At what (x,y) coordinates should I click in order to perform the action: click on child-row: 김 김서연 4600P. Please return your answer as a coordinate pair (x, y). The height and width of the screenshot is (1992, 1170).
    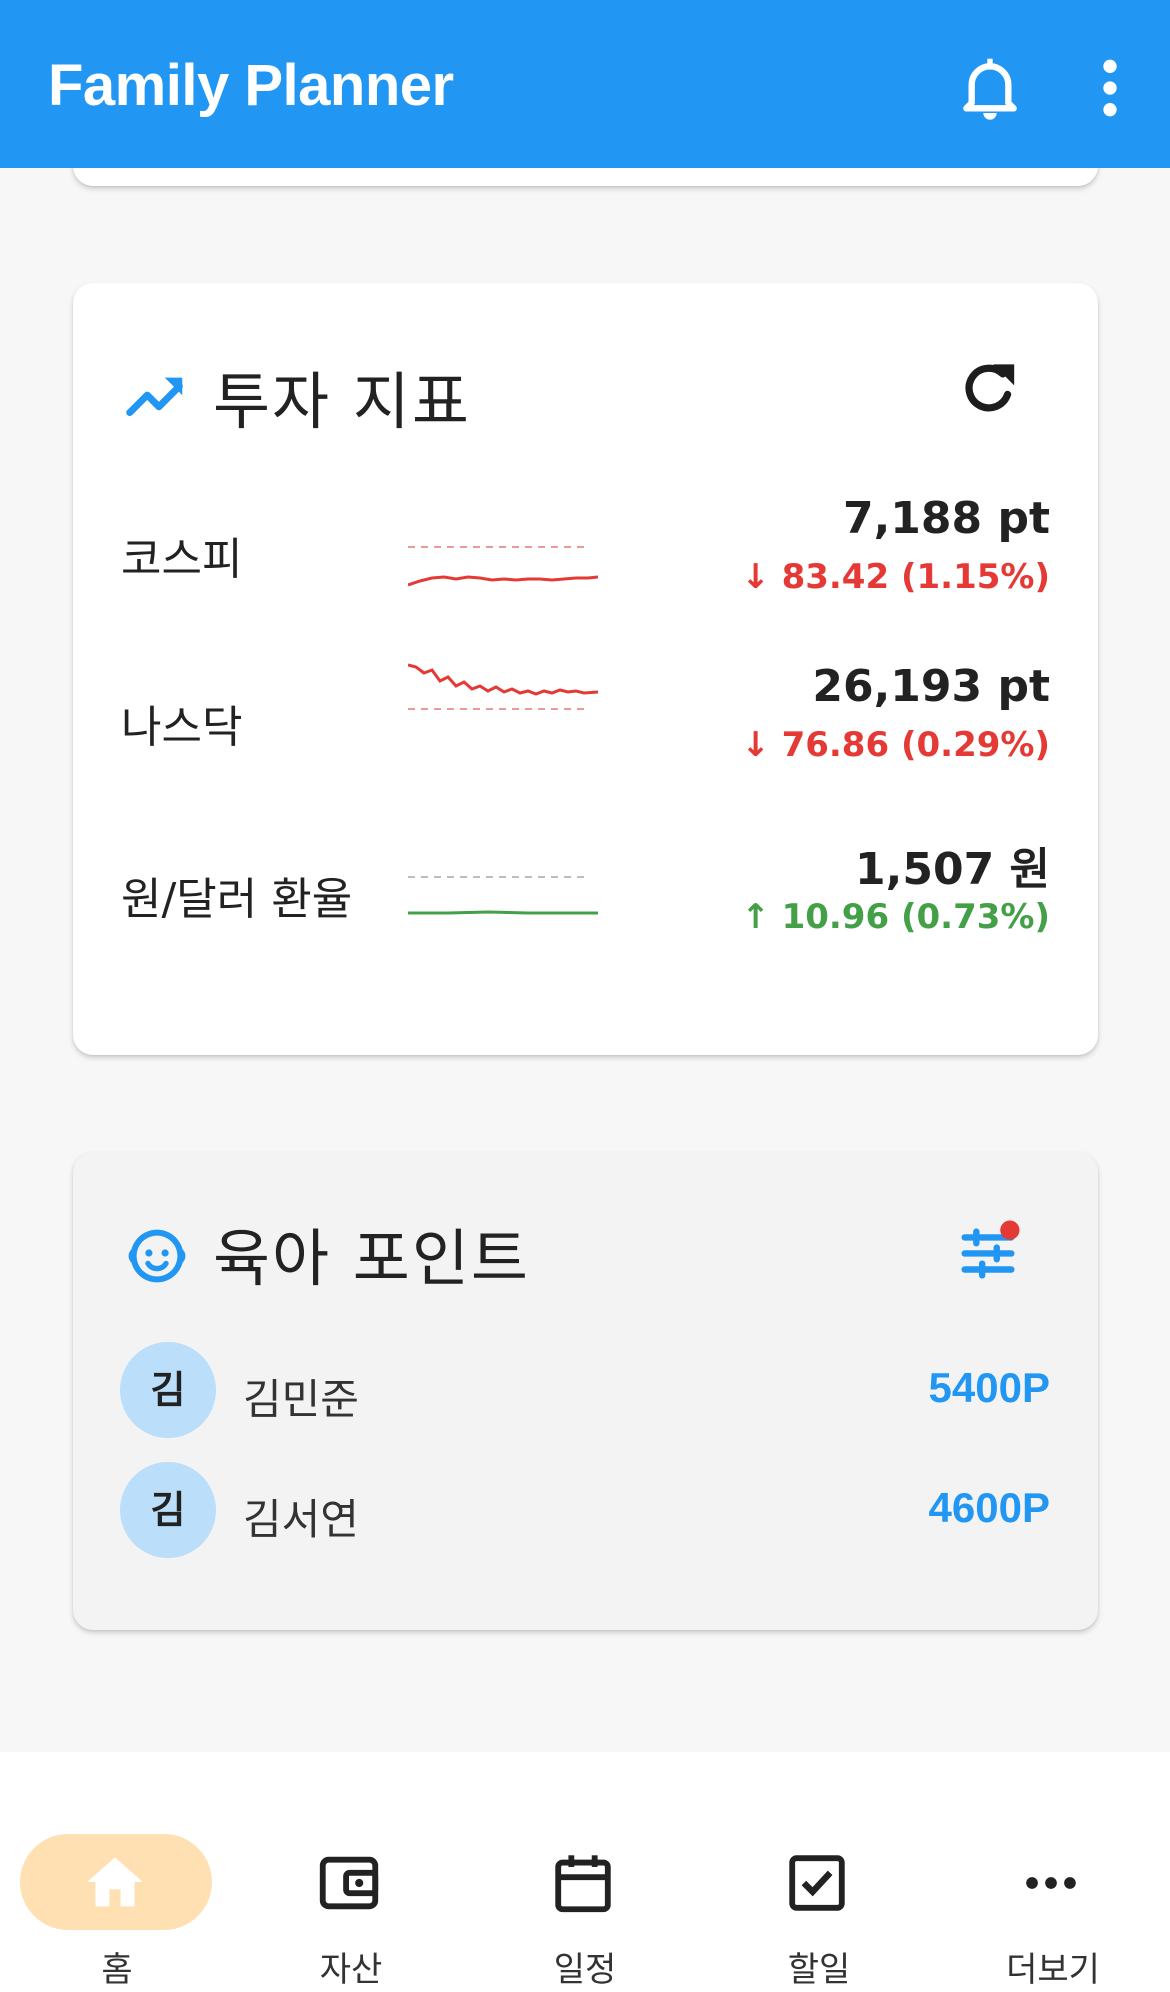
    Looking at the image, I should click on (585, 1512).